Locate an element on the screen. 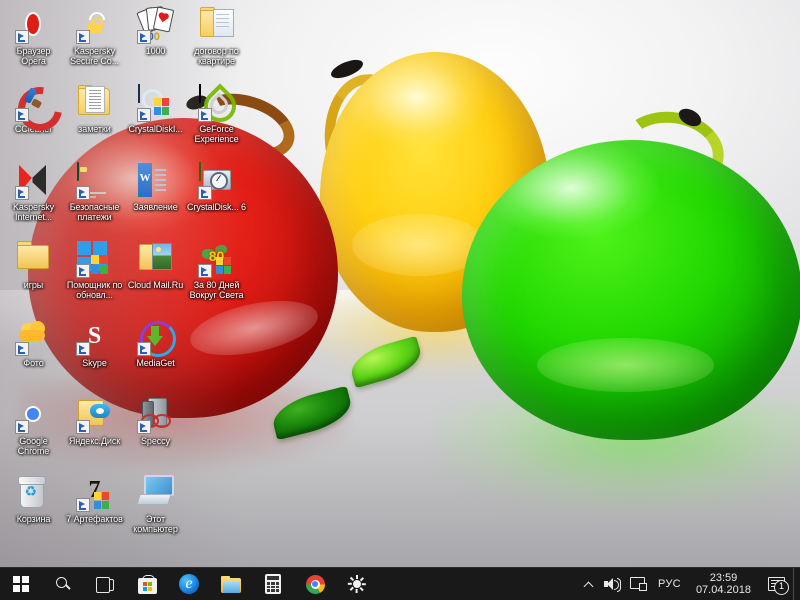 The height and width of the screenshot is (600, 800). show-hidden-icons-button is located at coordinates (589, 584).